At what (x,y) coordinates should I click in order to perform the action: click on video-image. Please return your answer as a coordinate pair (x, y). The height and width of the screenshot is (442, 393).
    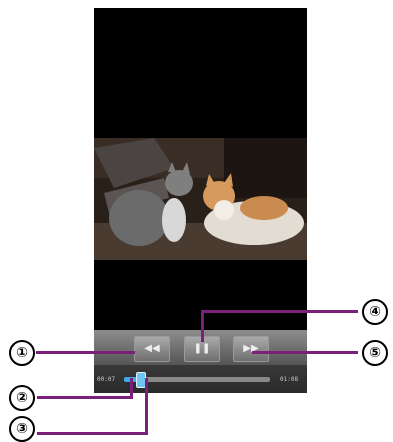
    Looking at the image, I should click on (200, 199).